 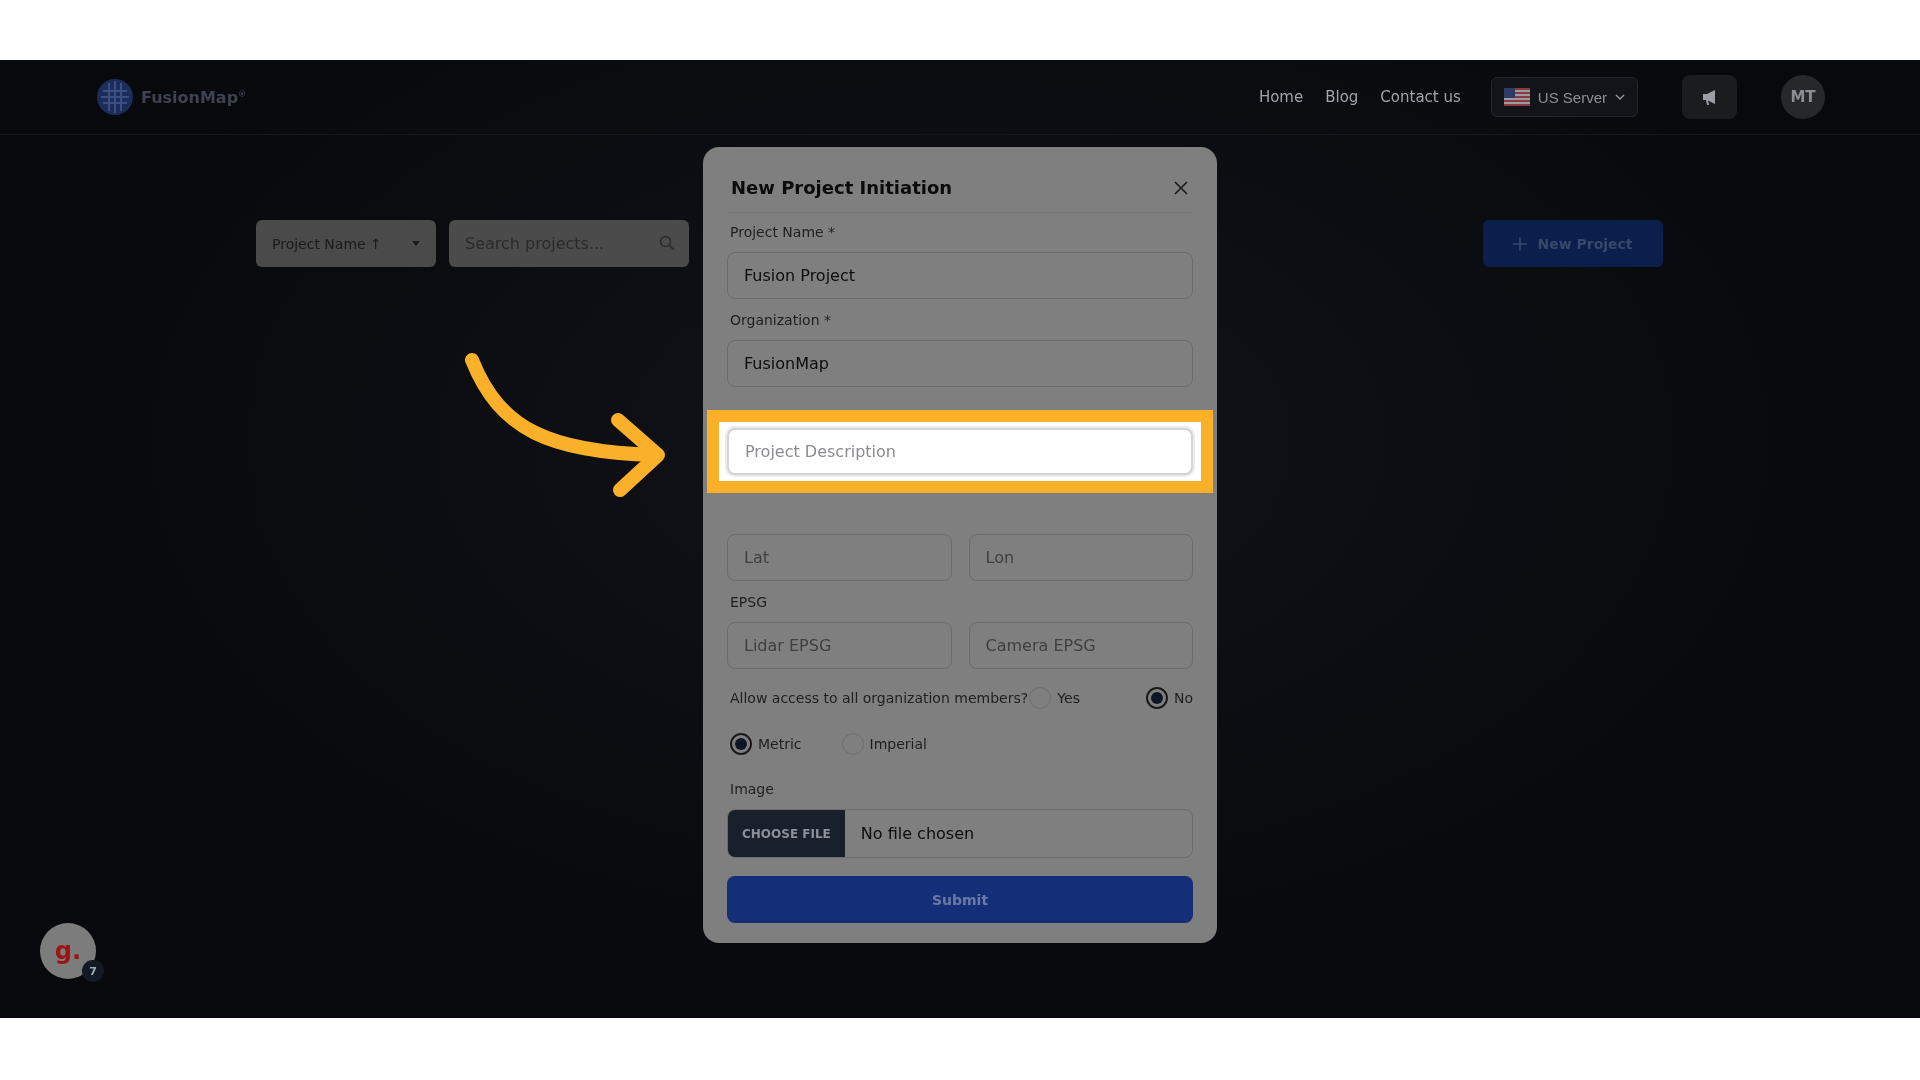 I want to click on nav-link: Contact us, so click(x=1420, y=97).